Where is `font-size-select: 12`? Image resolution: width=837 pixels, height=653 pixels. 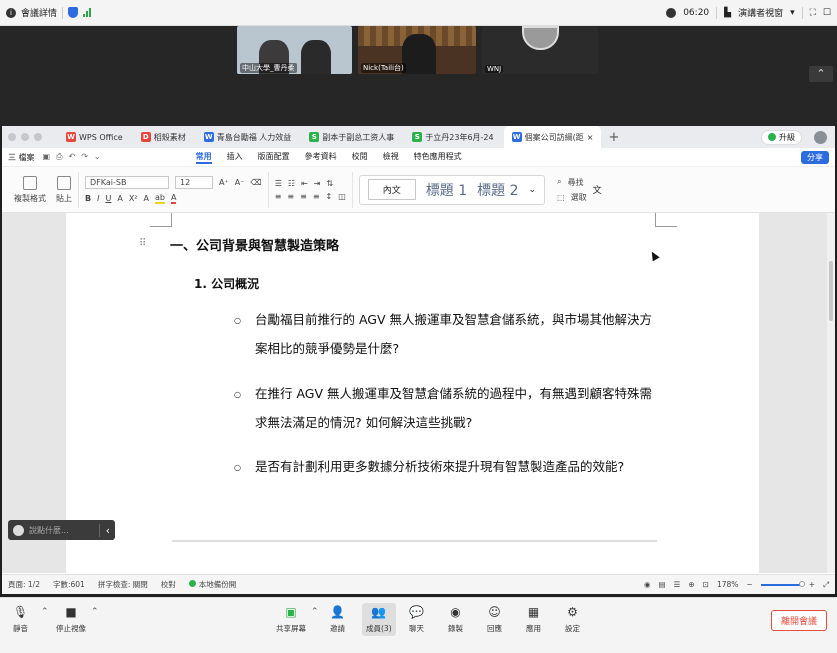 font-size-select: 12 is located at coordinates (194, 182).